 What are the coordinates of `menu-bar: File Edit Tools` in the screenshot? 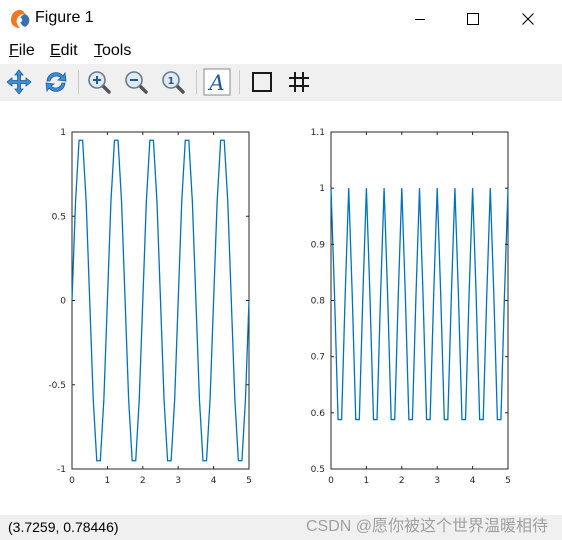 It's located at (281, 51).